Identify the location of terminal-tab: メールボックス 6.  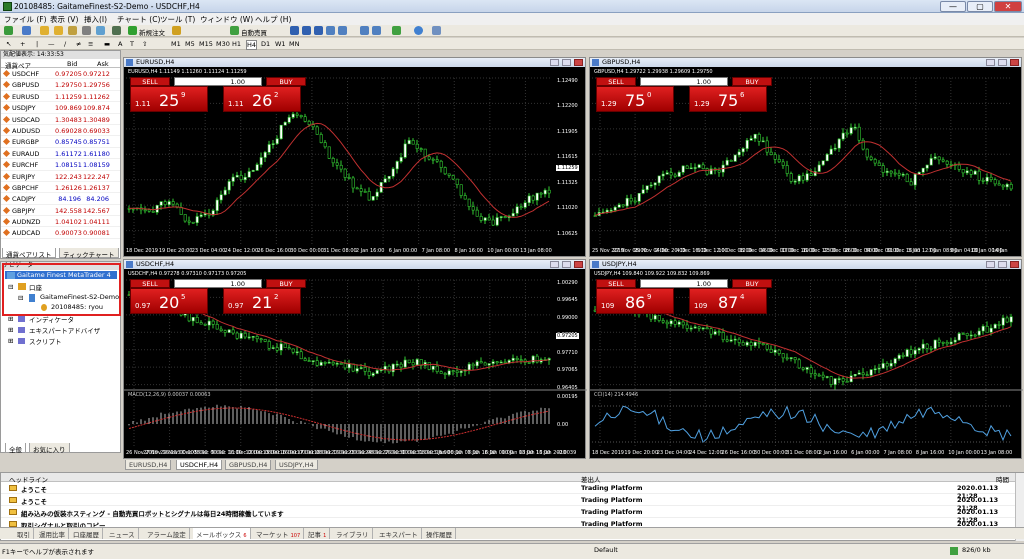
(222, 533).